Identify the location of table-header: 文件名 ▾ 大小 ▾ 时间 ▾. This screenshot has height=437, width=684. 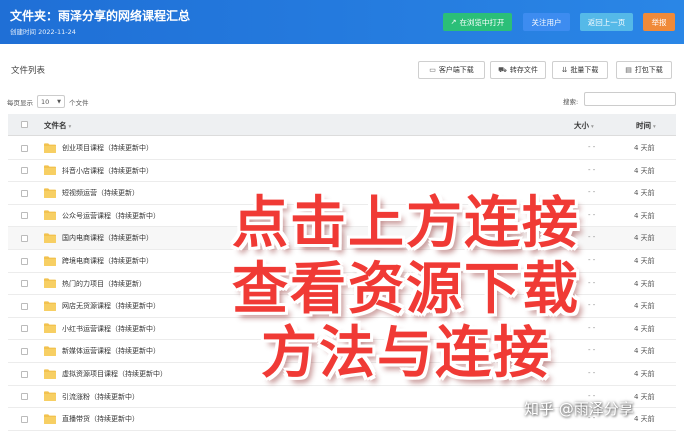
(342, 125).